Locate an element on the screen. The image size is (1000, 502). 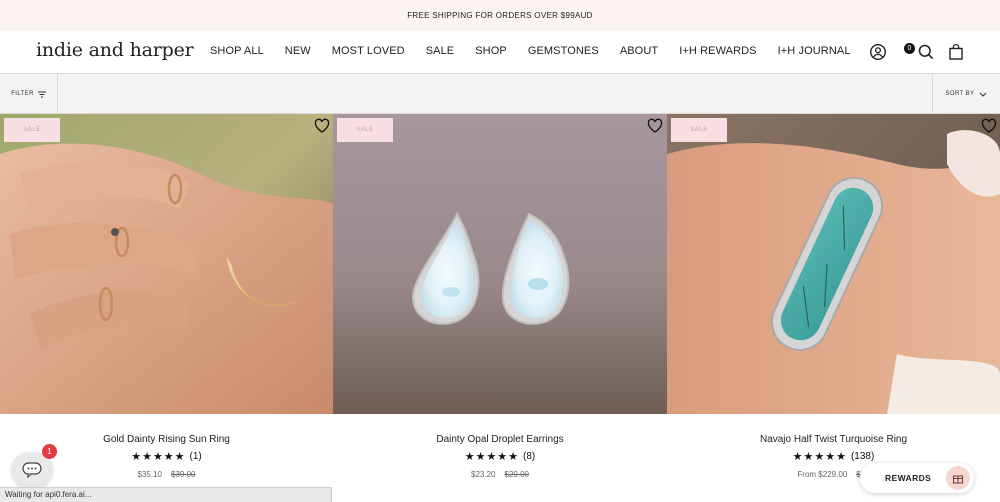
rewards-label: REWARDS is located at coordinates (908, 478).